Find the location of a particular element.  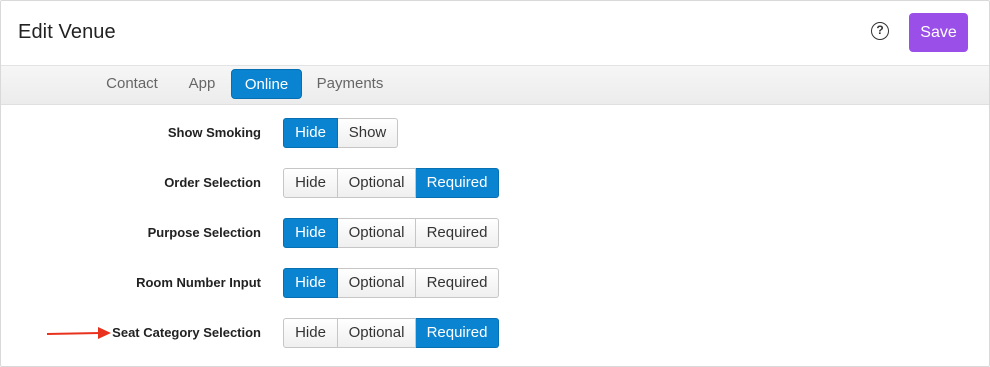

seat-category-selection-optional-option: Optional is located at coordinates (377, 333).